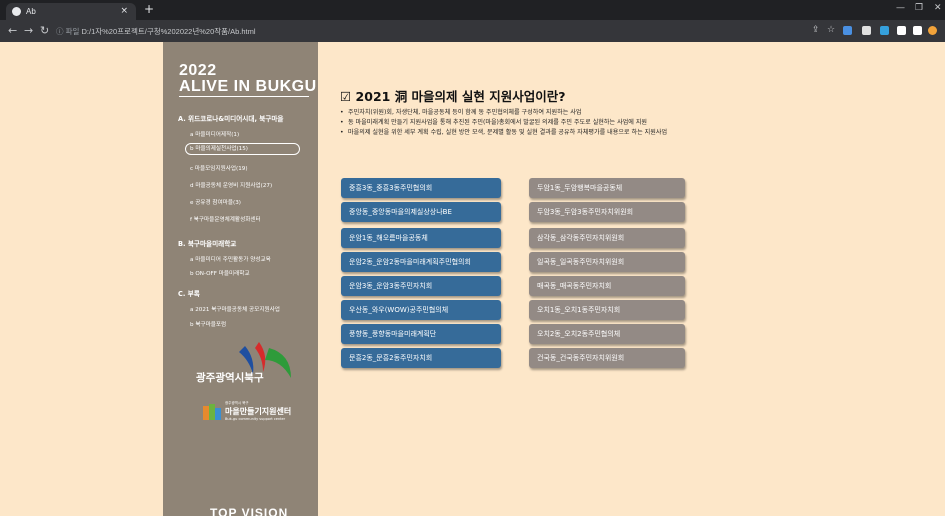 Image resolution: width=945 pixels, height=516 pixels. What do you see at coordinates (472, 10) in the screenshot?
I see `browser-tab-bar: Ab × + — ❐ ✕` at bounding box center [472, 10].